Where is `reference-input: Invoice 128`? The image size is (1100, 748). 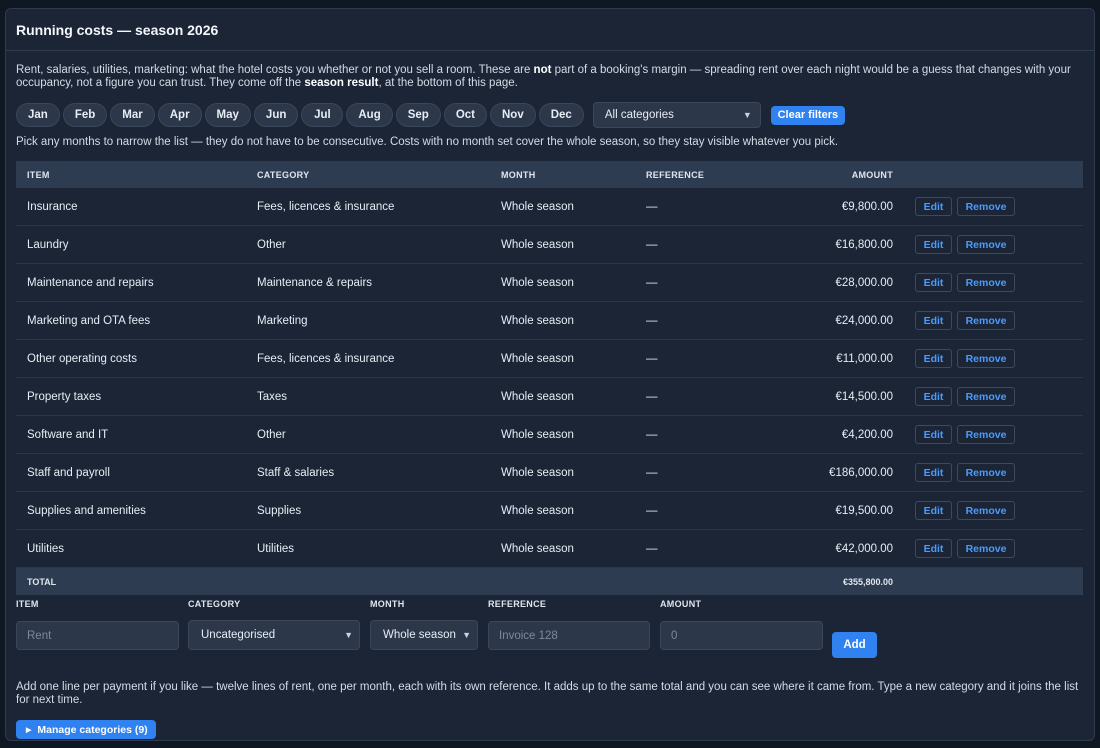
reference-input: Invoice 128 is located at coordinates (569, 635).